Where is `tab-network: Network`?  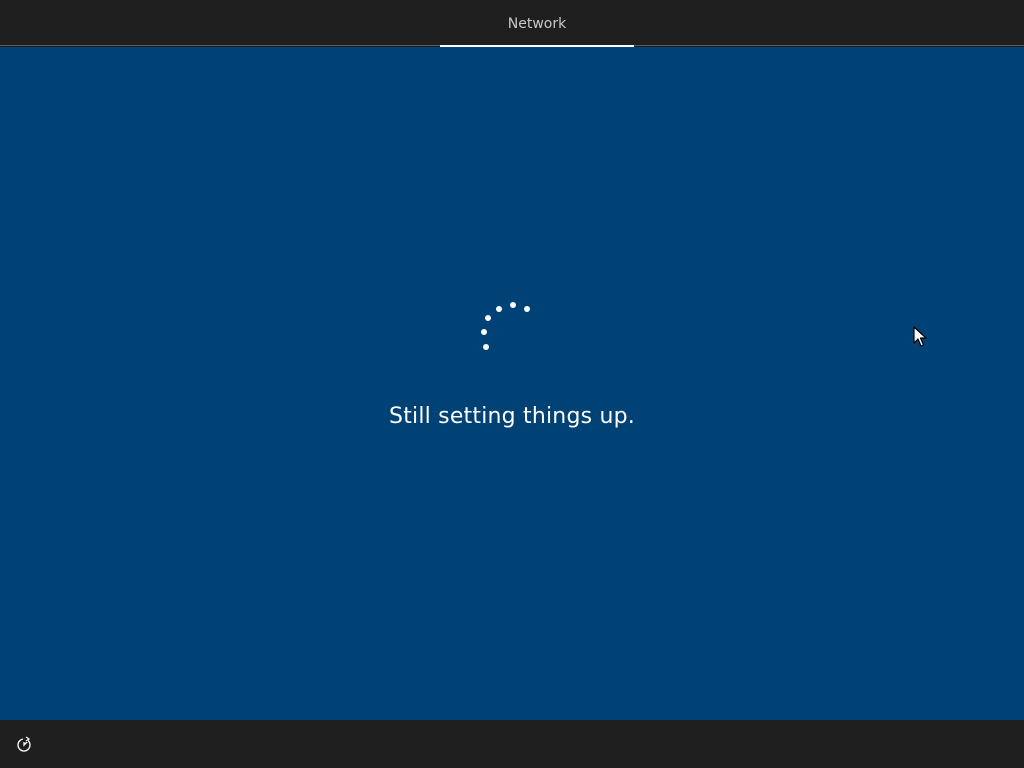 tab-network: Network is located at coordinates (537, 23).